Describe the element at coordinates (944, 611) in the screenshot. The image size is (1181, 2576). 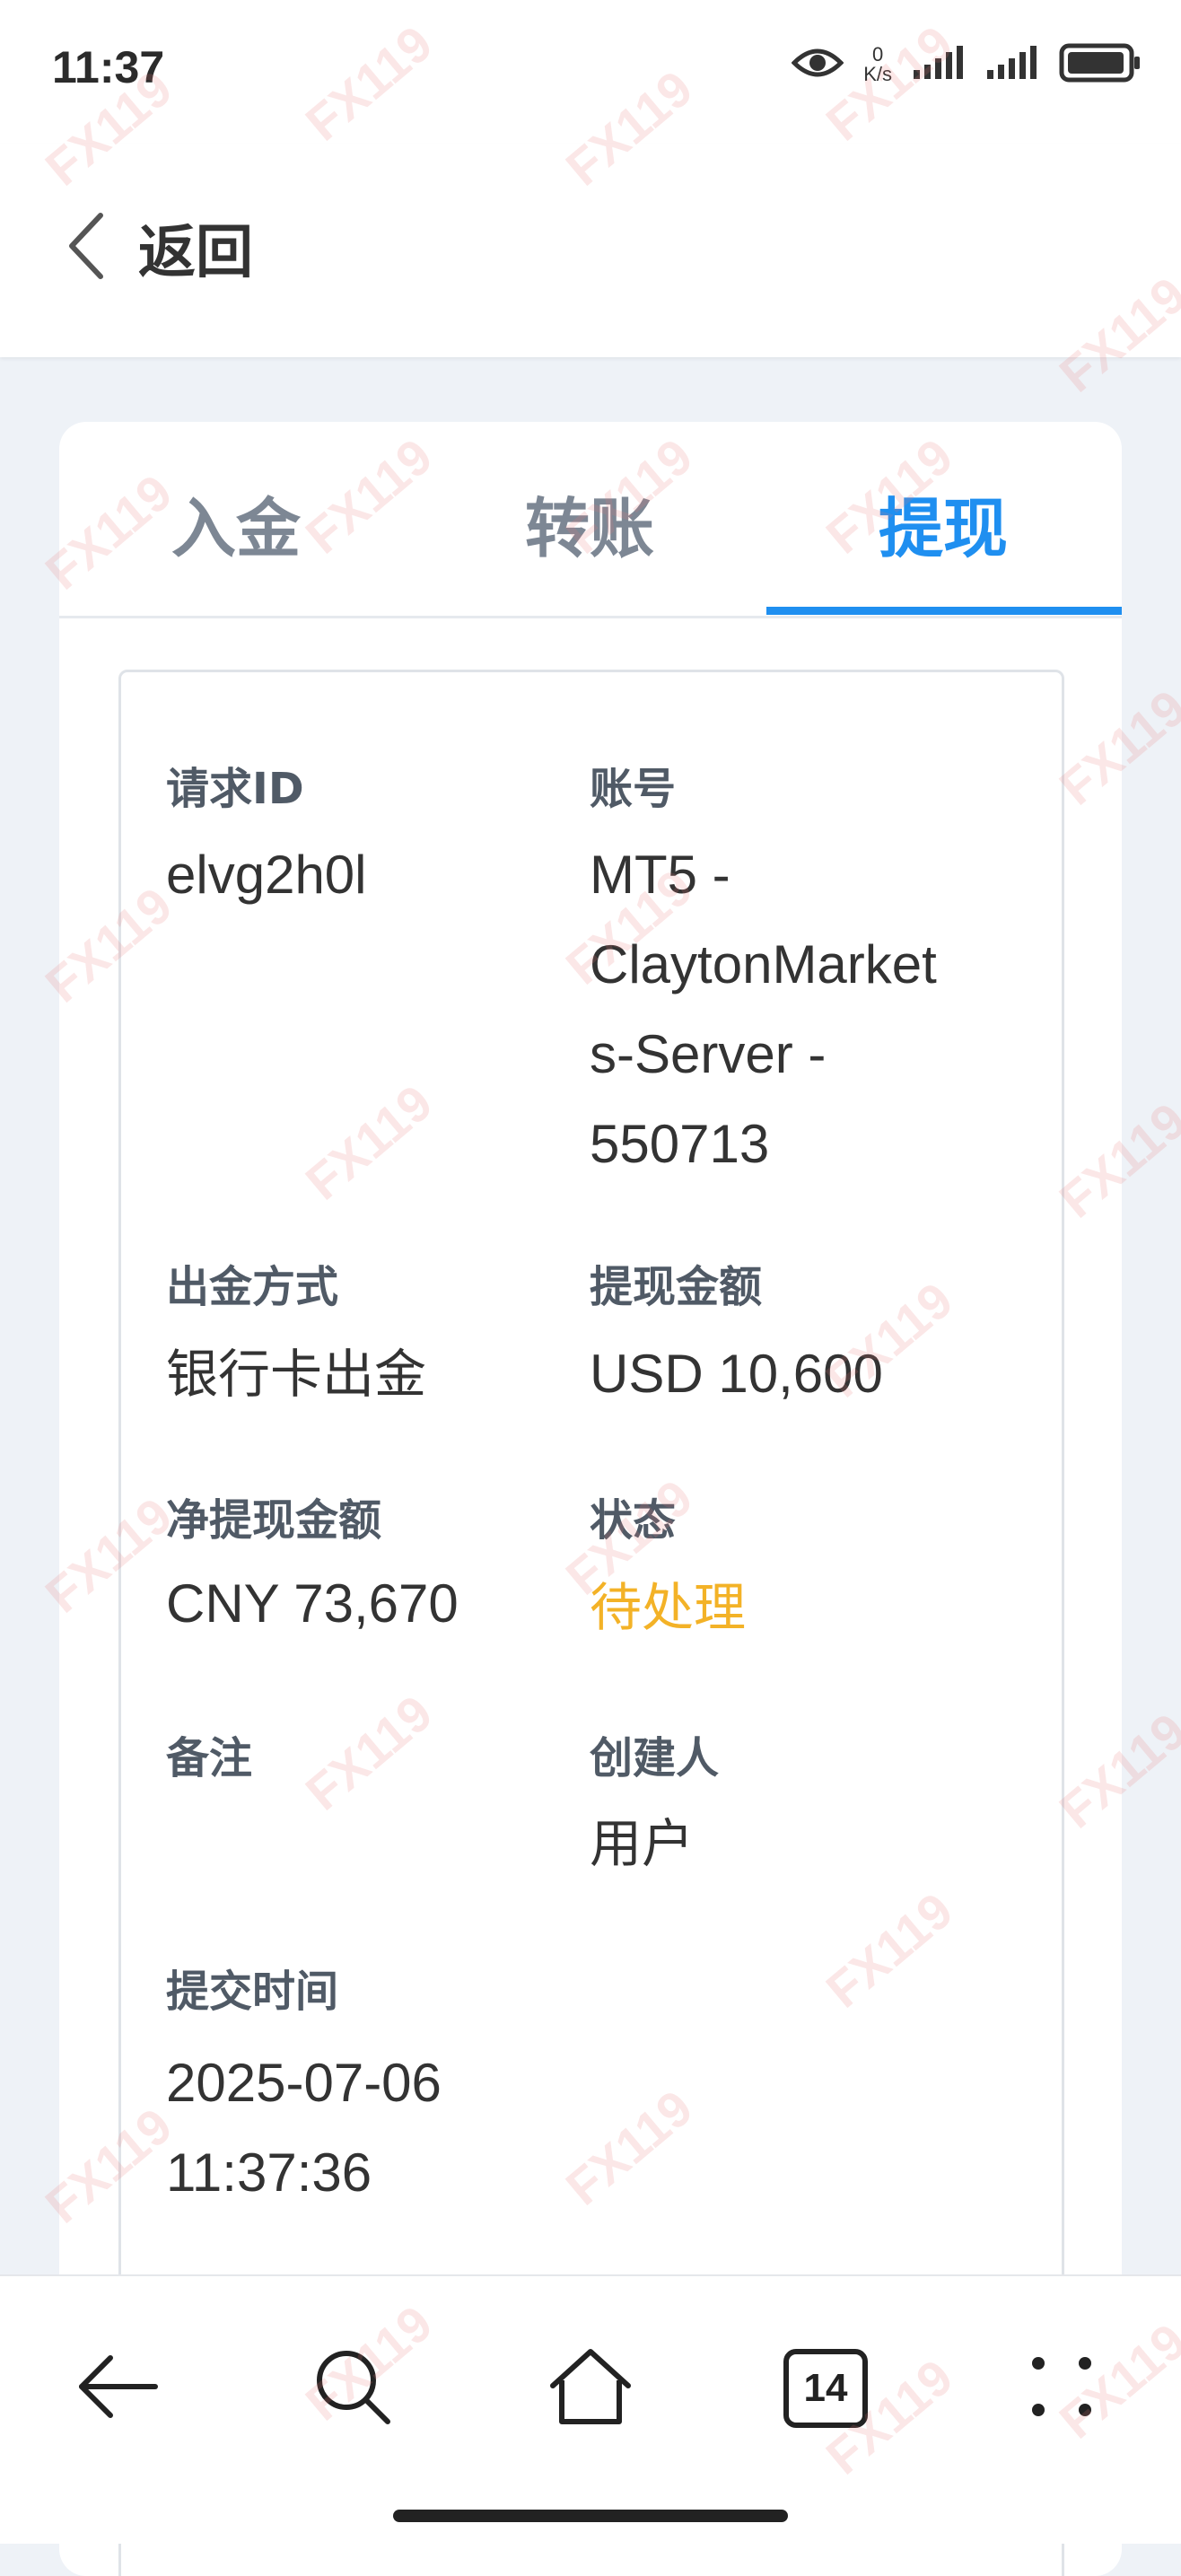
I see `active-tab-indicator` at that location.